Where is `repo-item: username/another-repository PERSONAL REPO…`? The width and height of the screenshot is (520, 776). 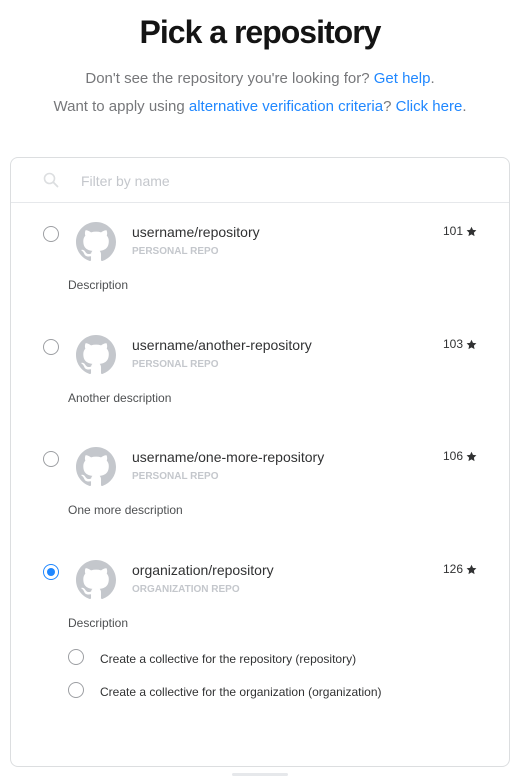 repo-item: username/another-repository PERSONAL REPO… is located at coordinates (260, 372).